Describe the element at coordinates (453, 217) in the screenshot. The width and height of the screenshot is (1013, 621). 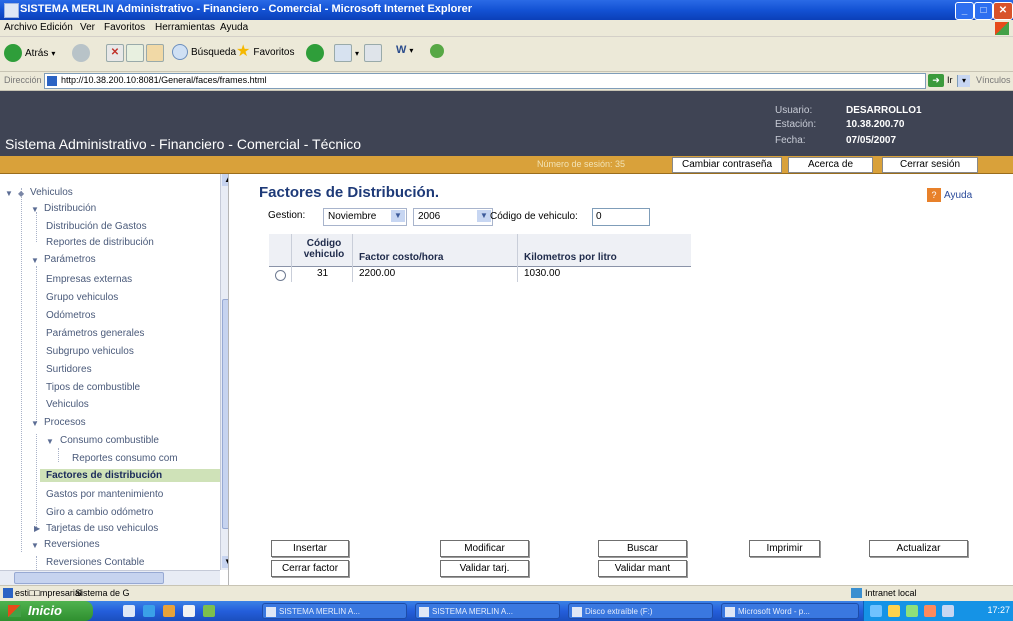
I see `year-select: 2006 ▼` at that location.